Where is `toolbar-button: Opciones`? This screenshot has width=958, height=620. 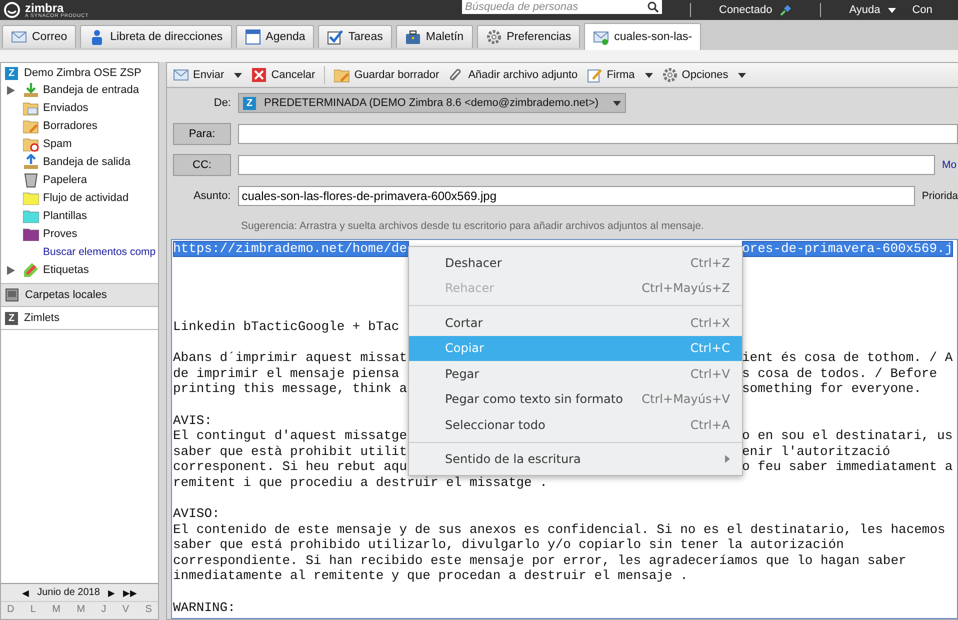 toolbar-button: Opciones is located at coordinates (704, 75).